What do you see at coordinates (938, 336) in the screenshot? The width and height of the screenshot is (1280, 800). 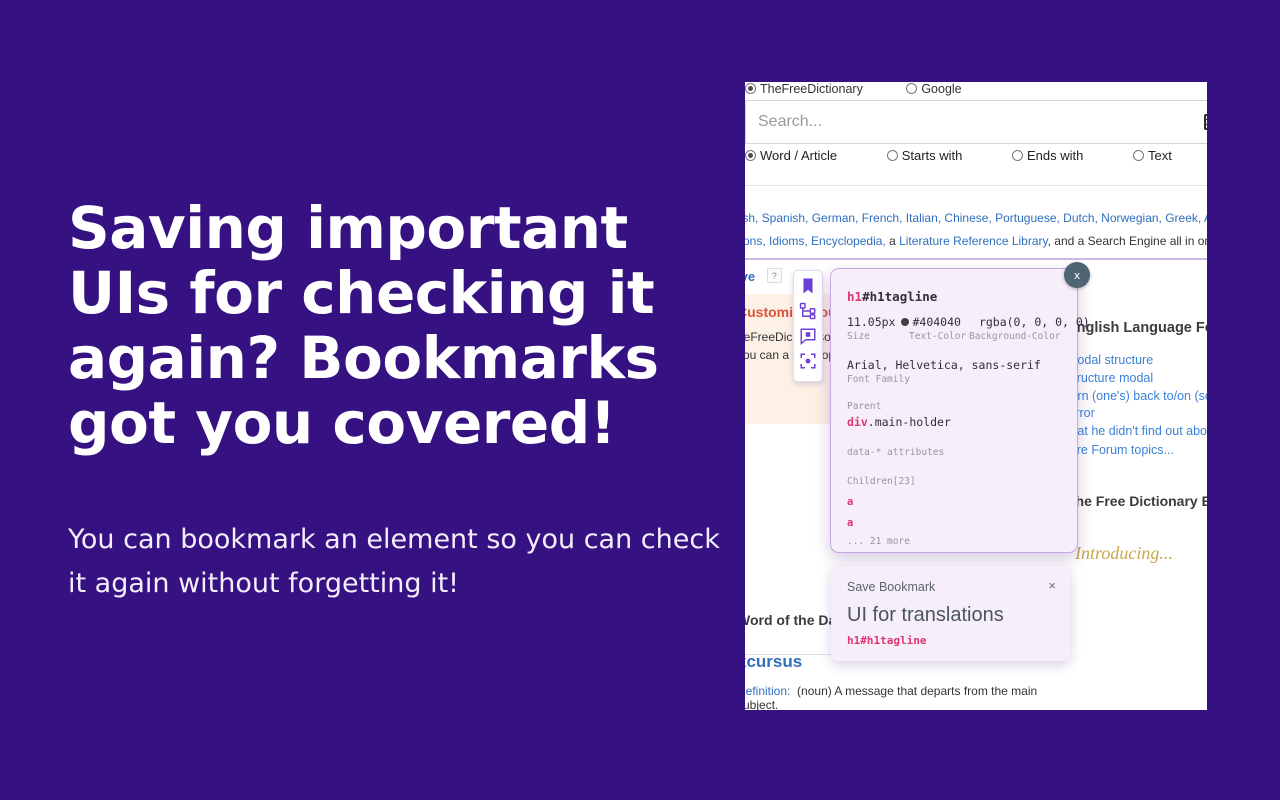 I see `inspector-text-color-label: Text-Color` at bounding box center [938, 336].